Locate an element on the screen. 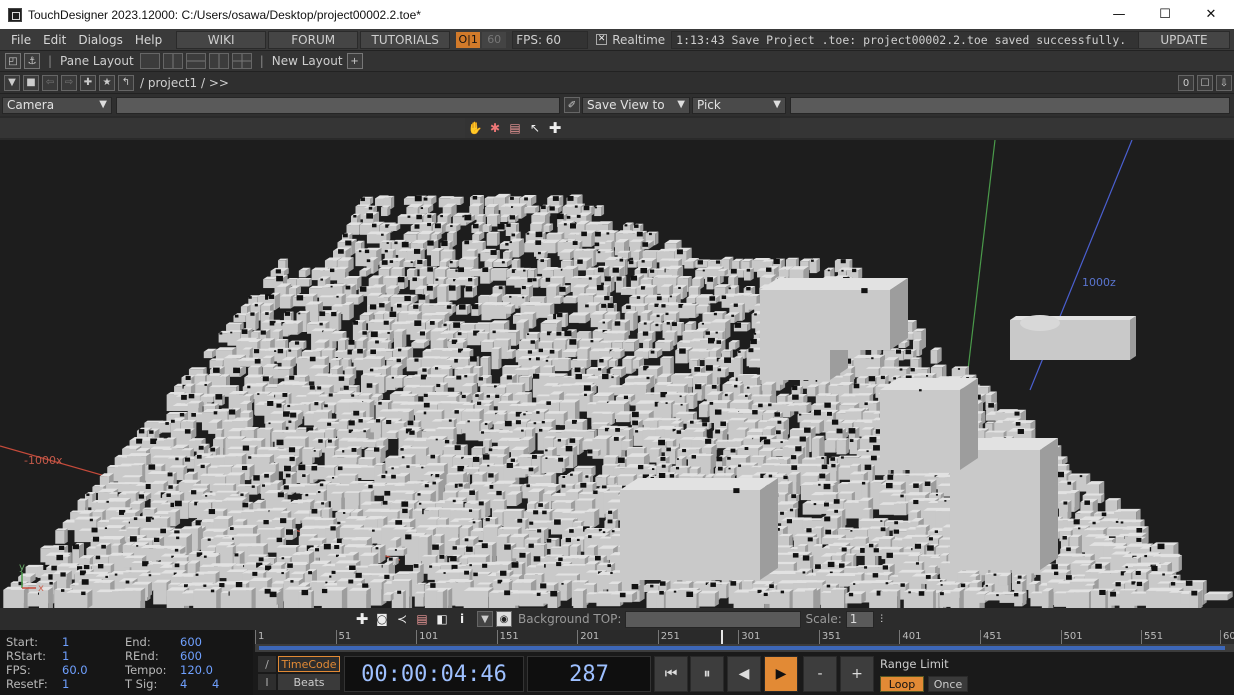 The width and height of the screenshot is (1234, 695). display-options-dropdown-icon: ▼ is located at coordinates (485, 619).